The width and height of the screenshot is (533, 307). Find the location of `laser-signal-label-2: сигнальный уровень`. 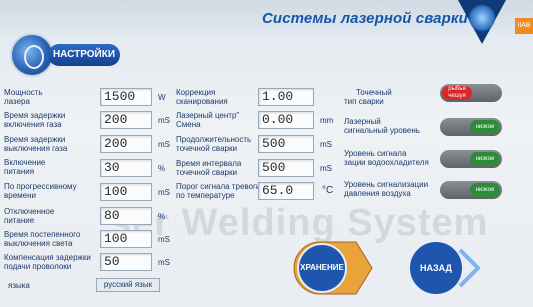

laser-signal-label-2: сигнальный уровень is located at coordinates (382, 130).